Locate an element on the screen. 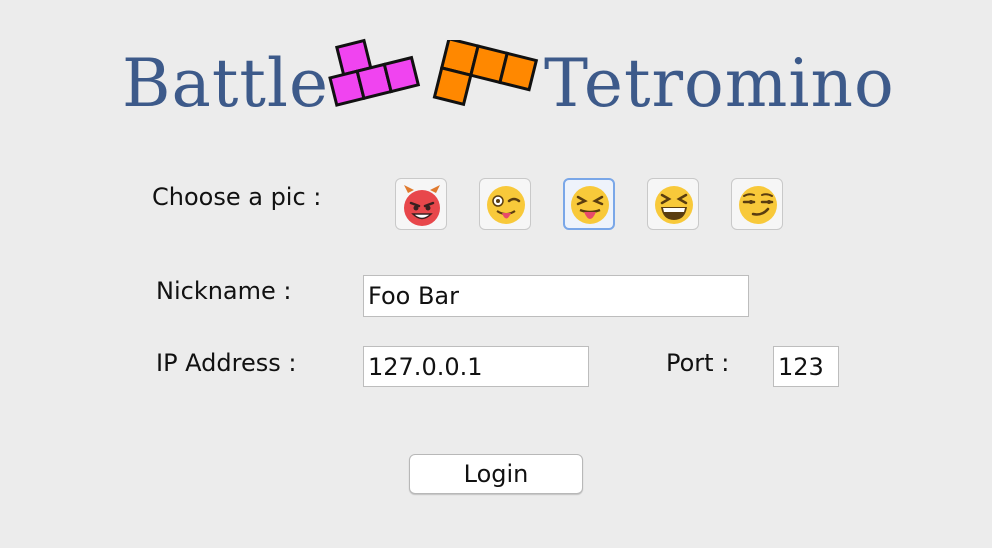 The image size is (992, 548). nickname-input is located at coordinates (556, 296).